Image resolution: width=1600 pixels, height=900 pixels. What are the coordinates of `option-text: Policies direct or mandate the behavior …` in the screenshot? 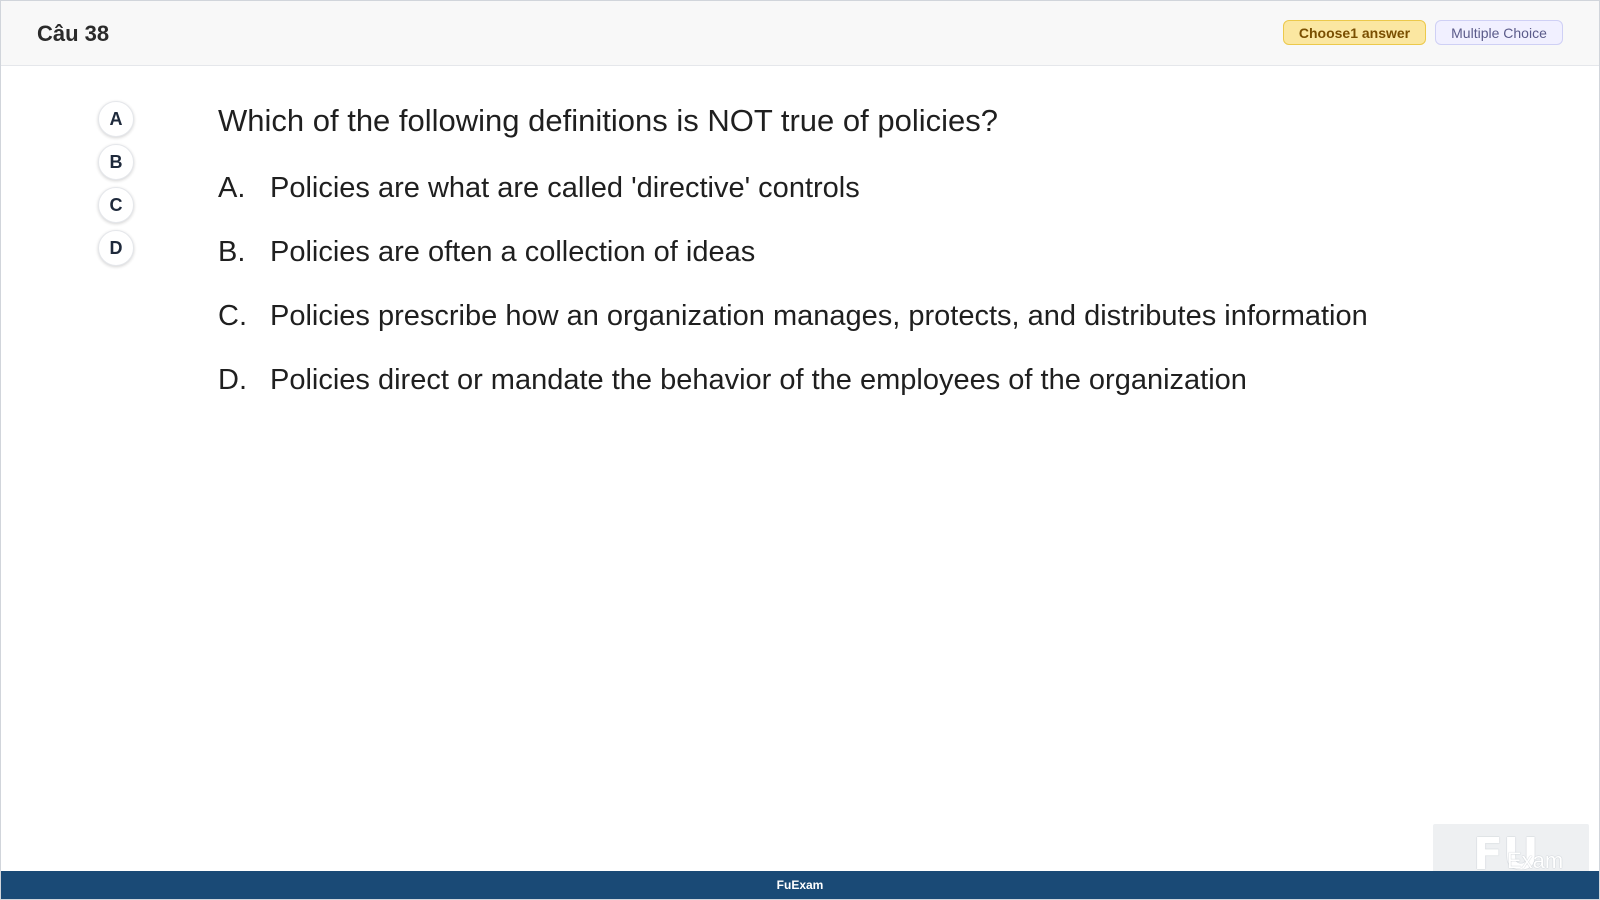 It's located at (758, 380).